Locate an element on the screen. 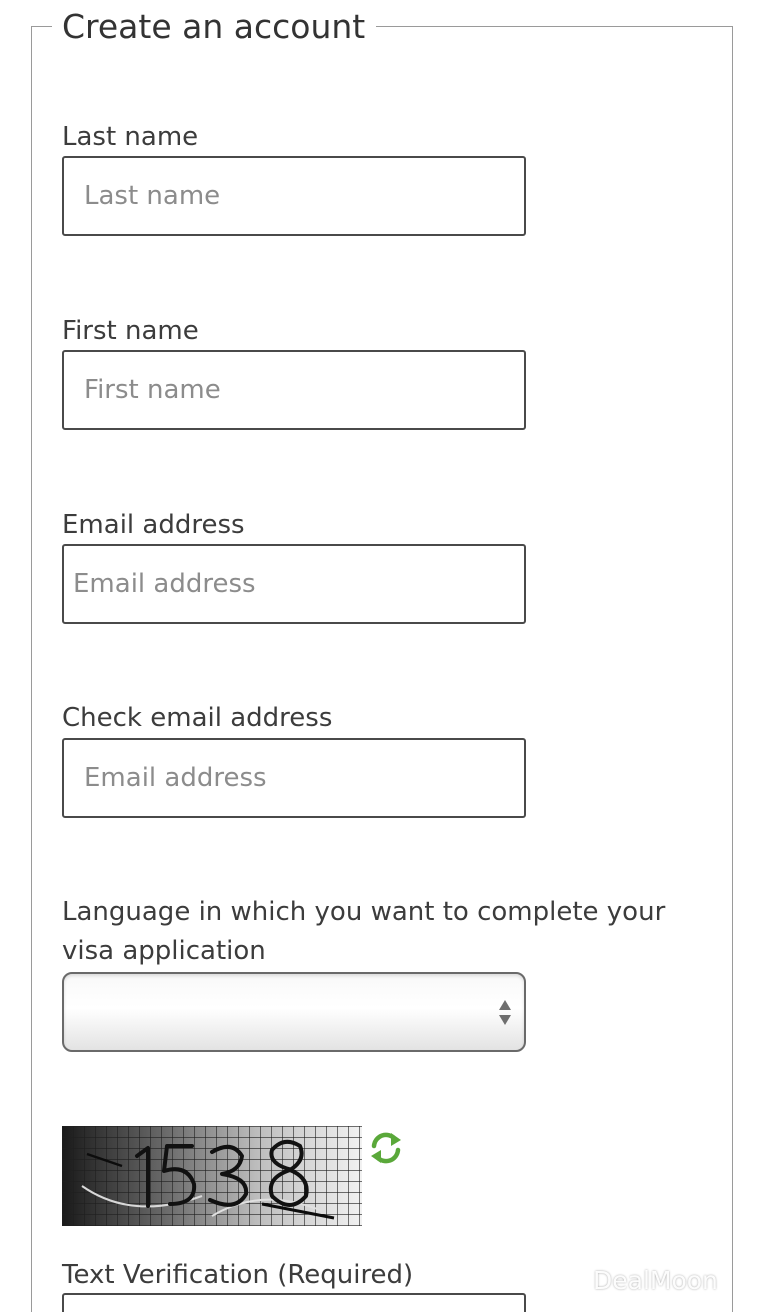 Image resolution: width=764 pixels, height=1312 pixels. verification-input is located at coordinates (294, 1302).